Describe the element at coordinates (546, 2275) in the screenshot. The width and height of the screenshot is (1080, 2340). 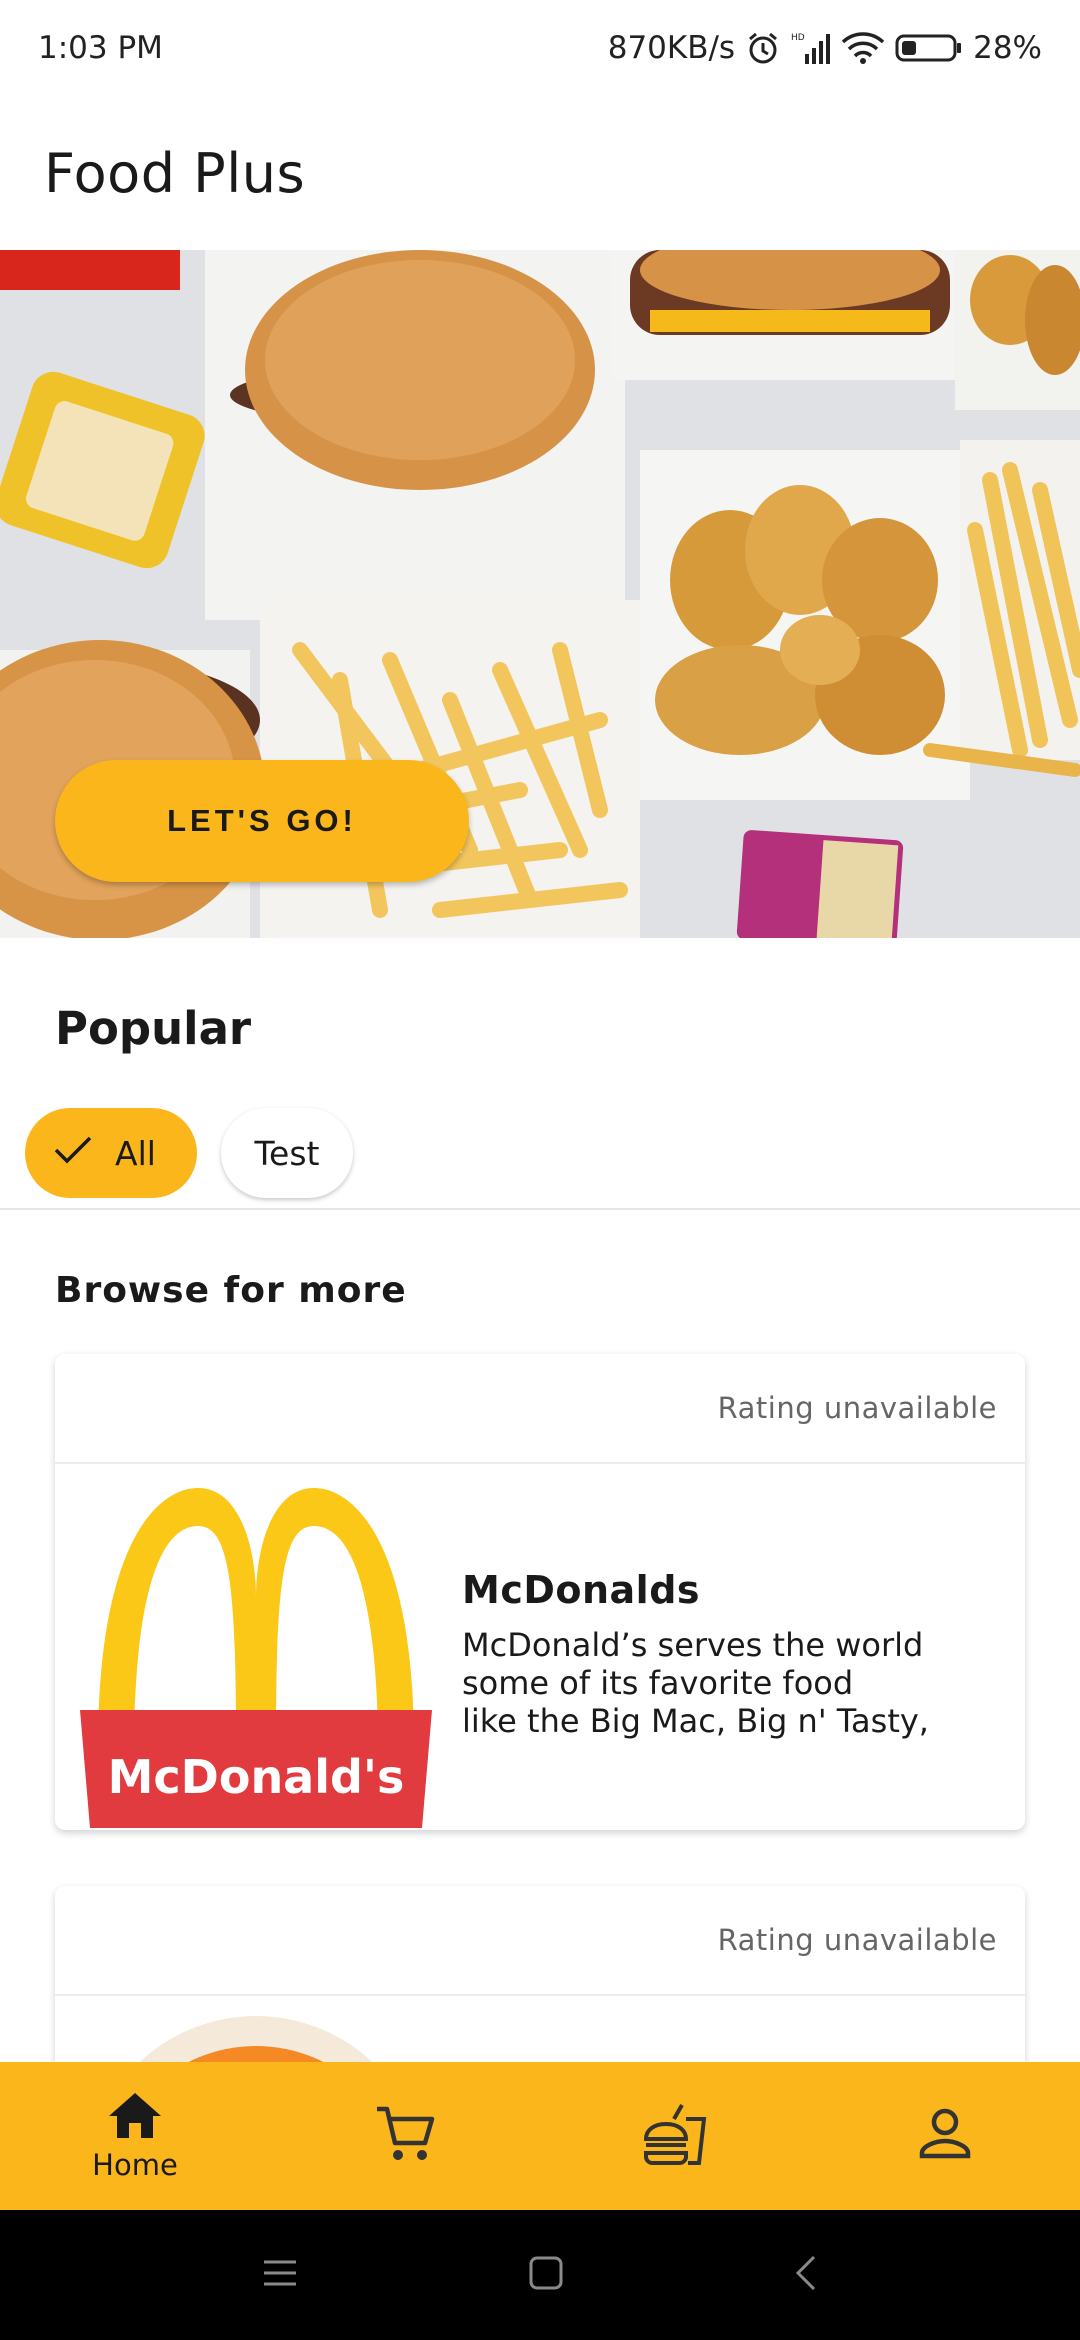
I see `home-square-icon` at that location.